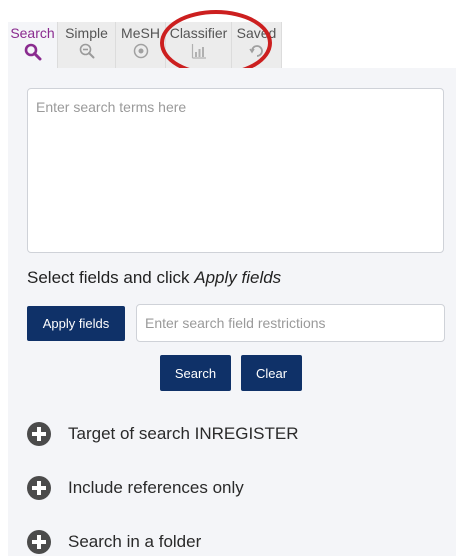  Describe the element at coordinates (195, 373) in the screenshot. I see `search-button: Search` at that location.